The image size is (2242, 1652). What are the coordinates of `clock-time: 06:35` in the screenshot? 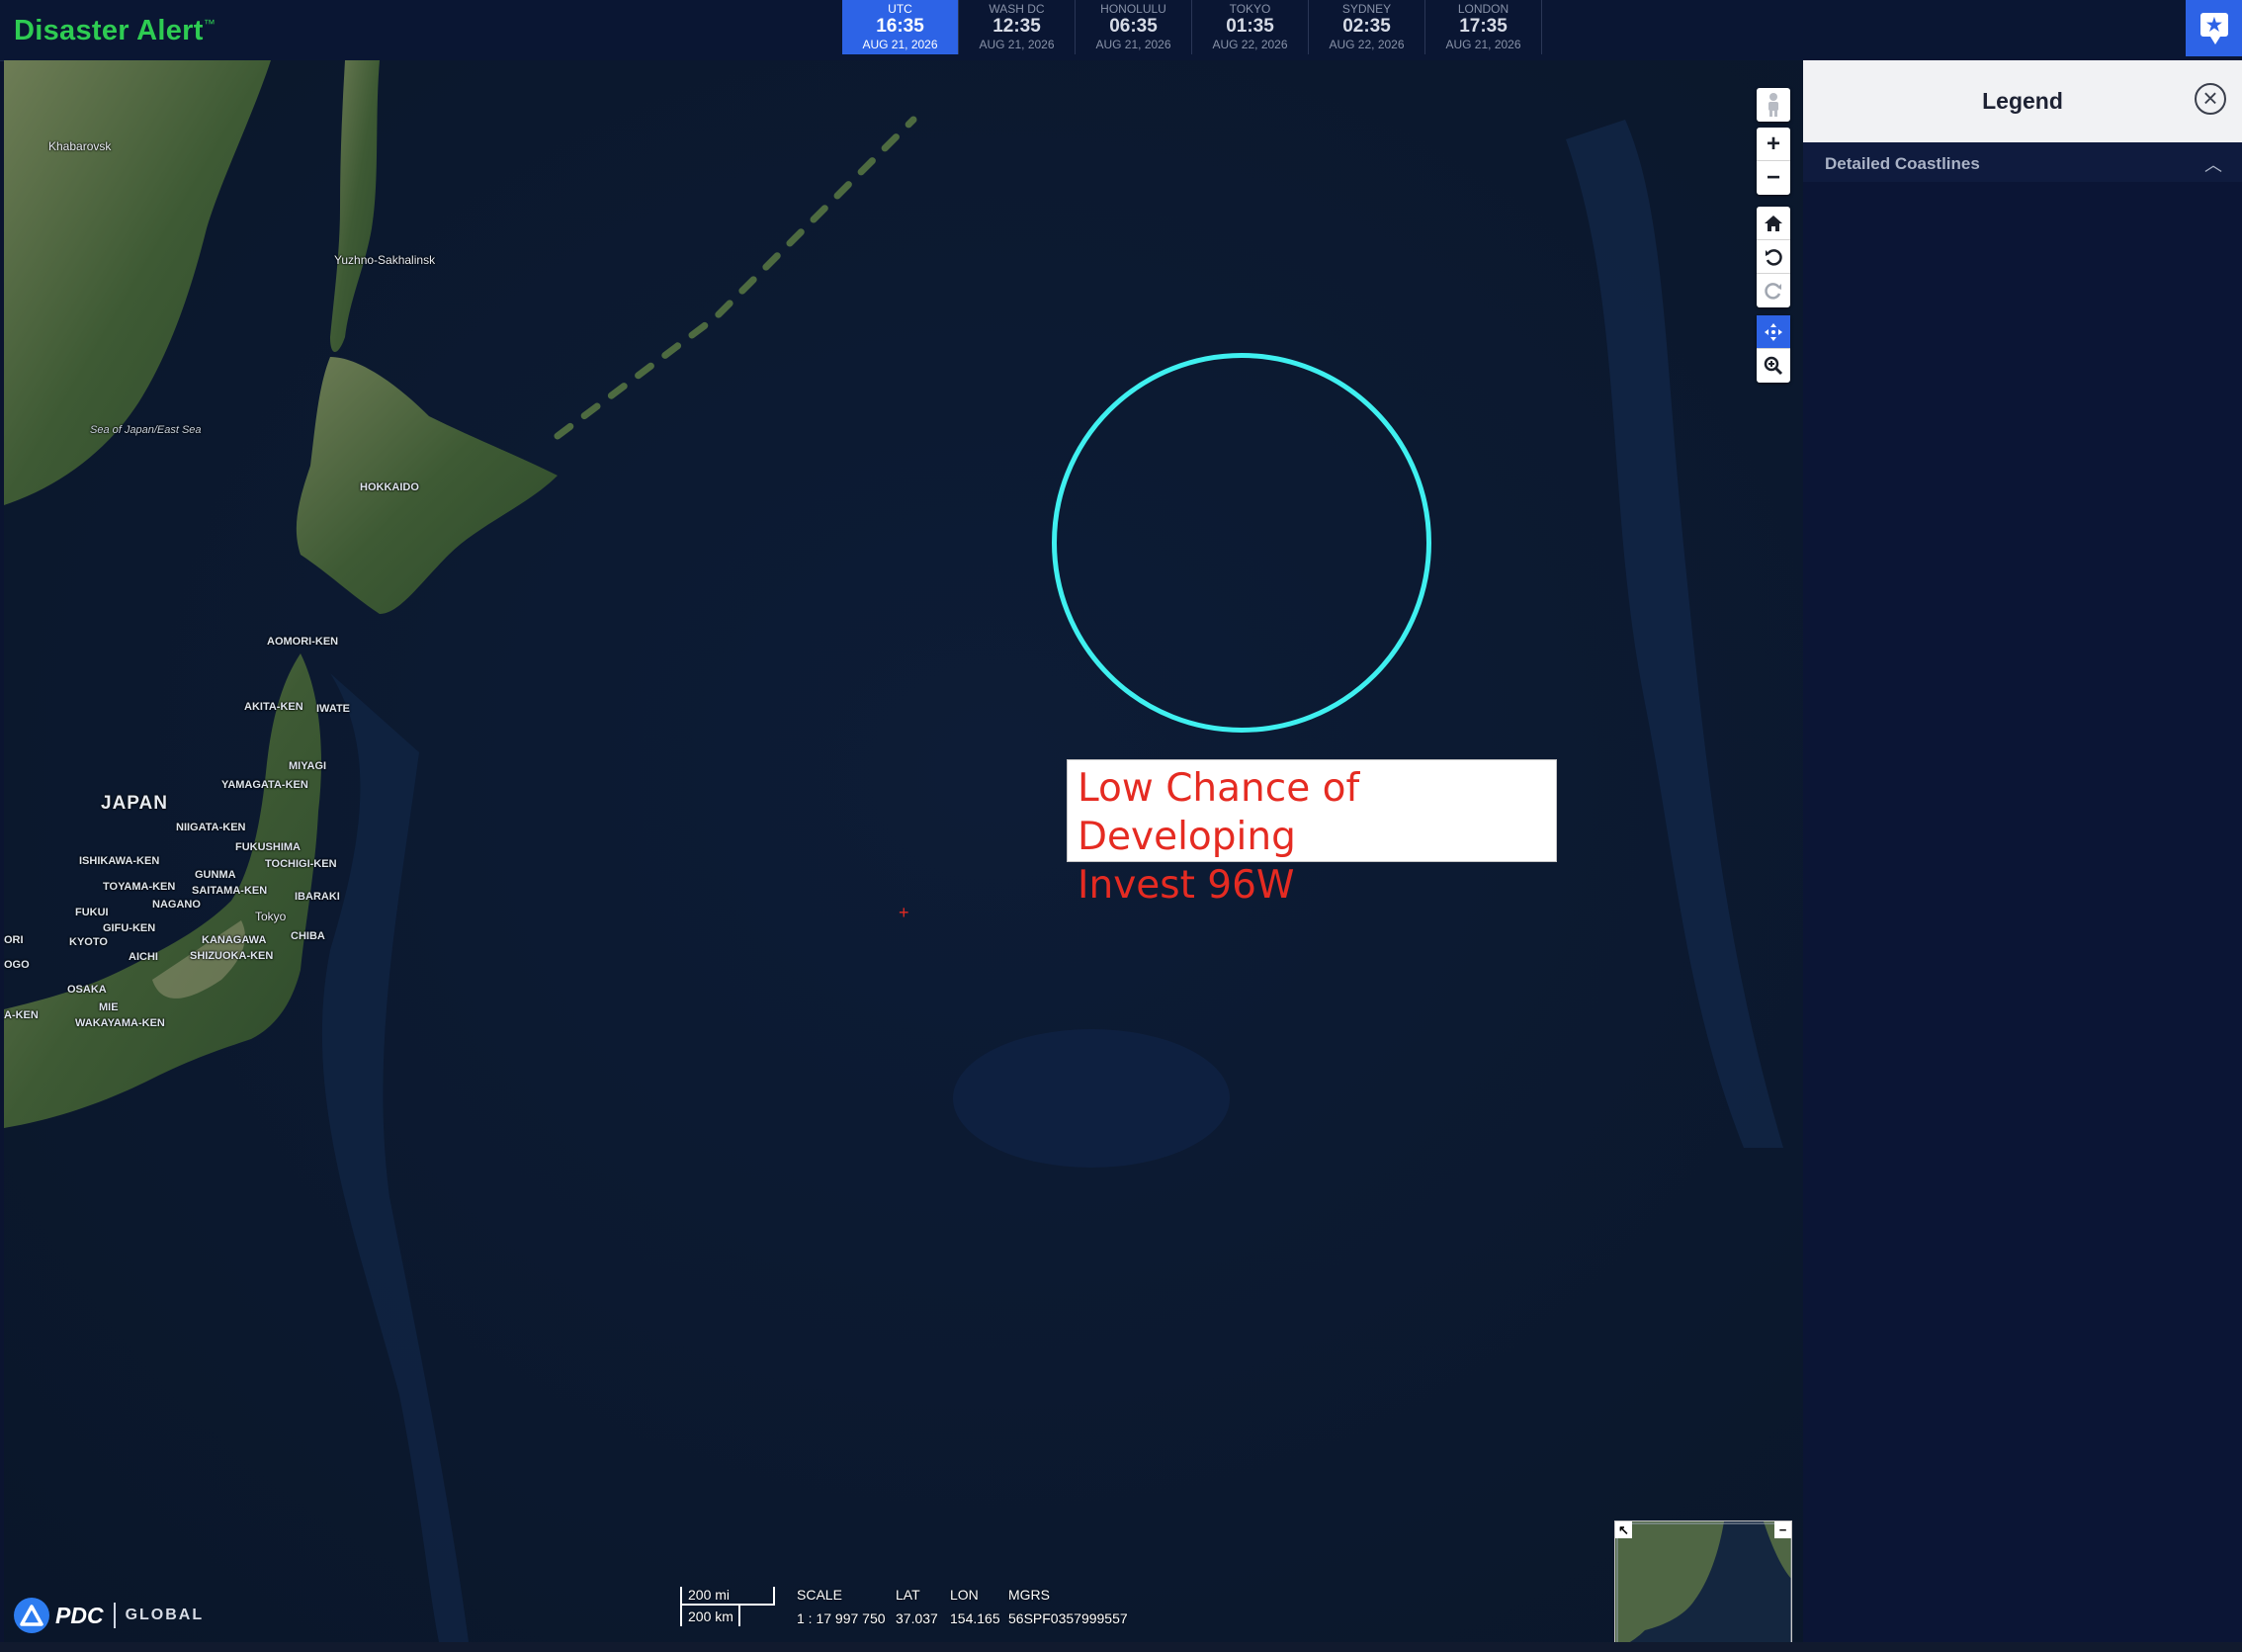 It's located at (1133, 27).